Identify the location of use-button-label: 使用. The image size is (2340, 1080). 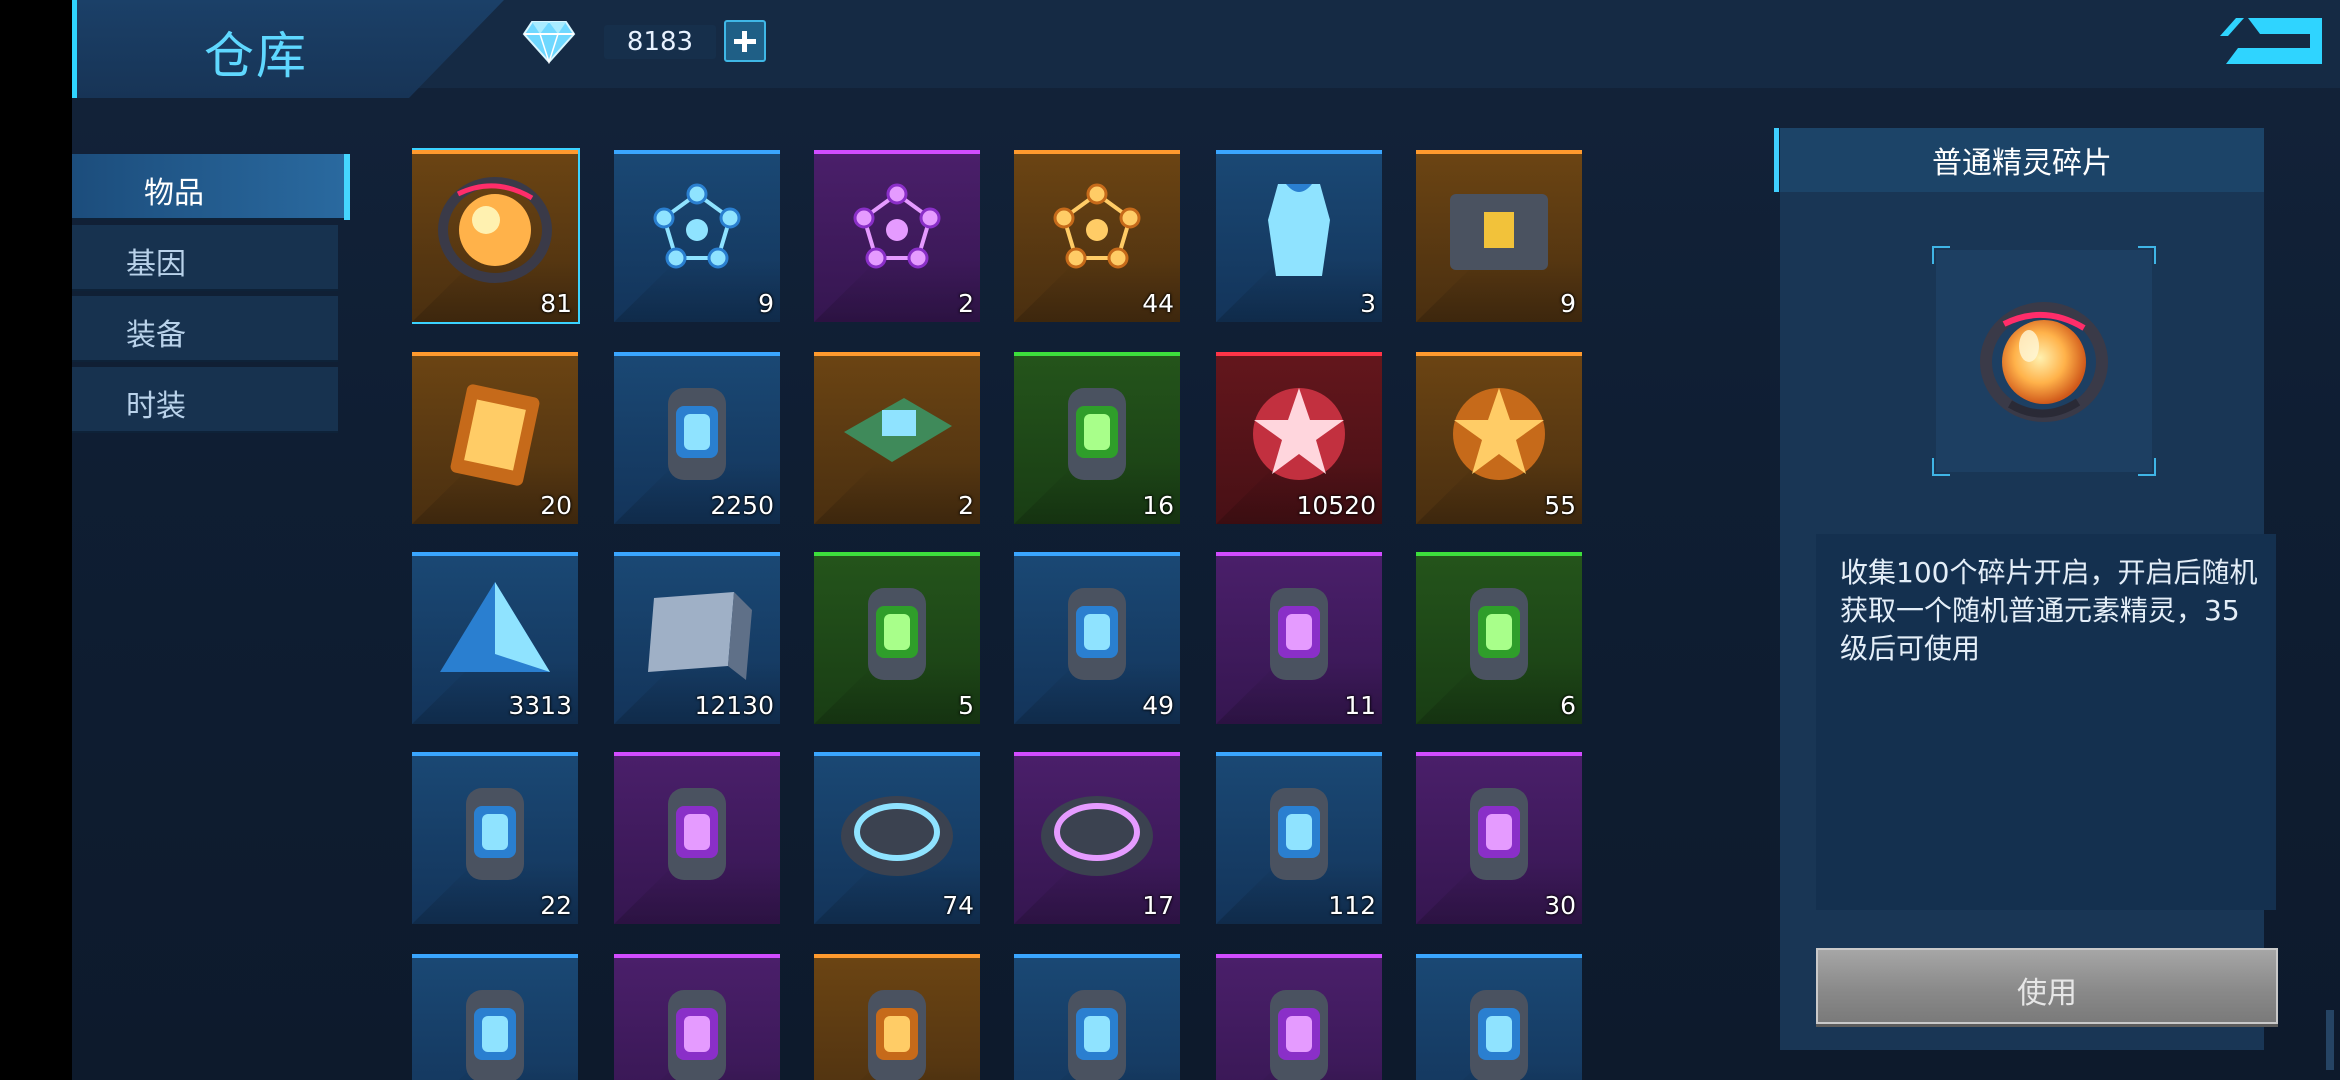
(2047, 993).